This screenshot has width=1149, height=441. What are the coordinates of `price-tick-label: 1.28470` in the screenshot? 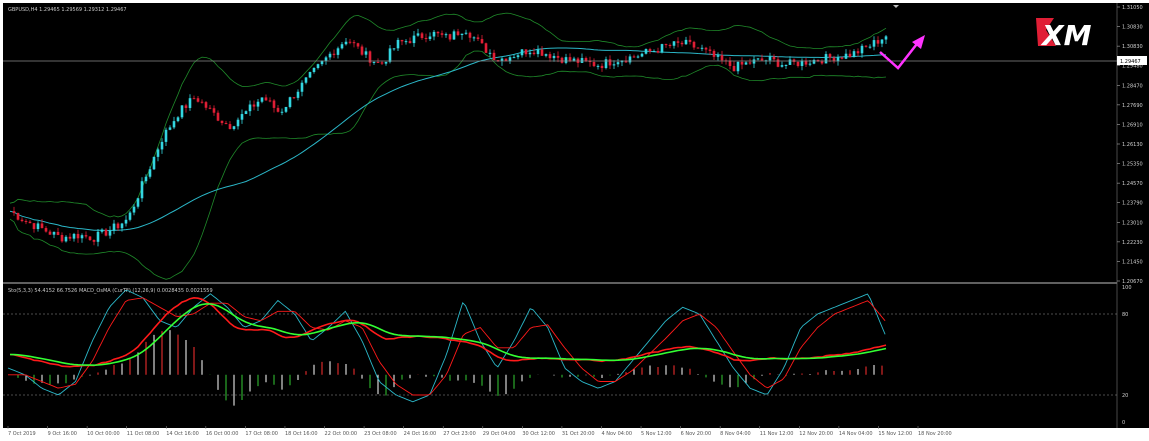 It's located at (1132, 86).